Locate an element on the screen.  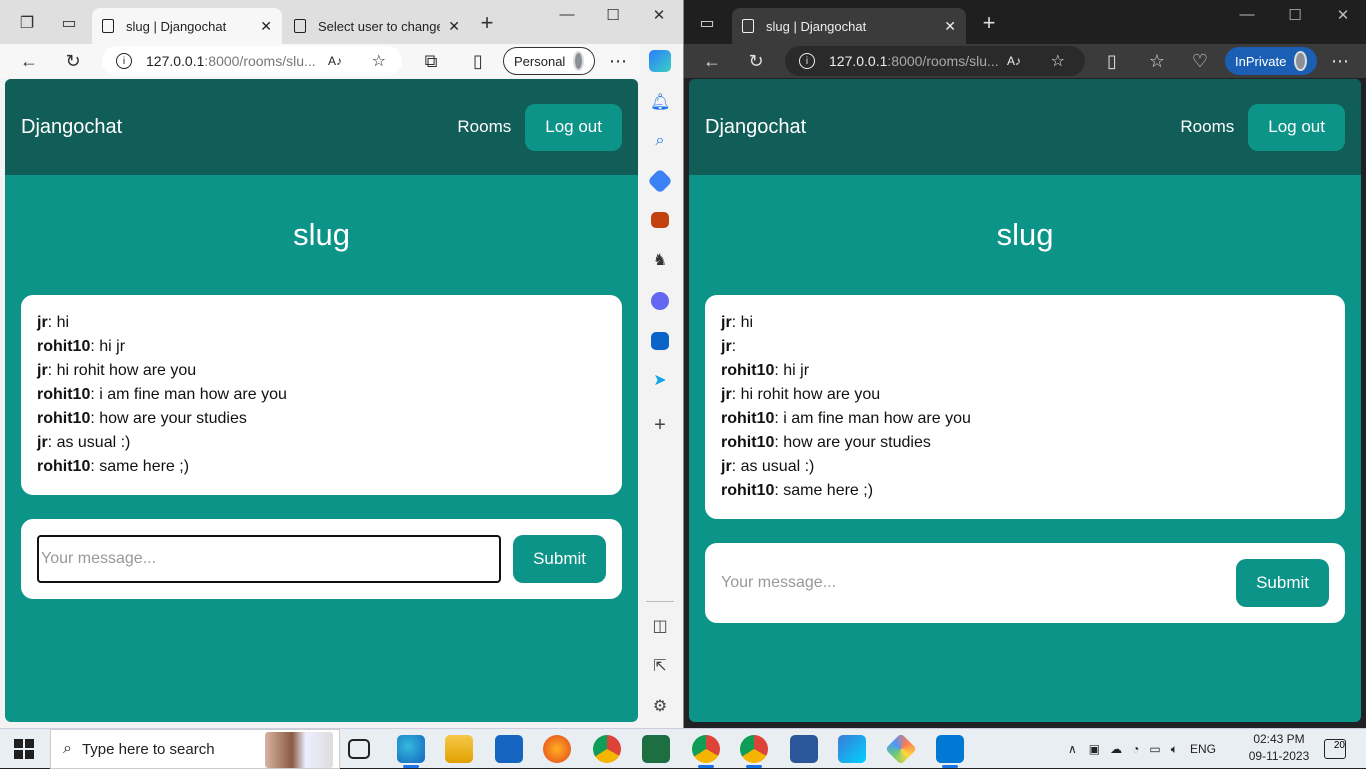
browser-essentials-icon: ♡ is located at coordinates (1200, 61).